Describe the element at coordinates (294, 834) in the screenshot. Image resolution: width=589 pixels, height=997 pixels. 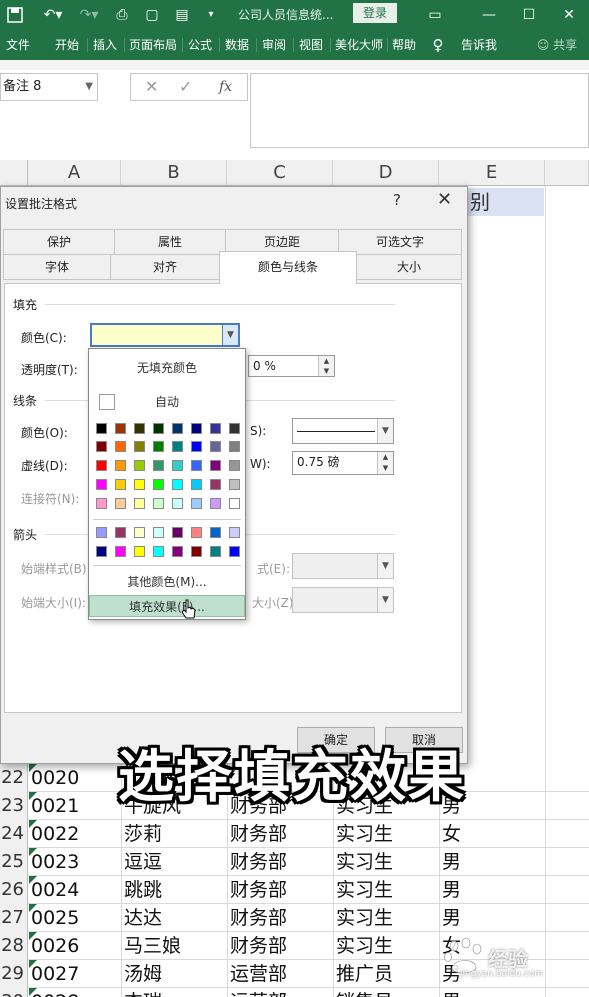
I see `table-row: 24 0022 莎莉 财务部 实习生女` at that location.